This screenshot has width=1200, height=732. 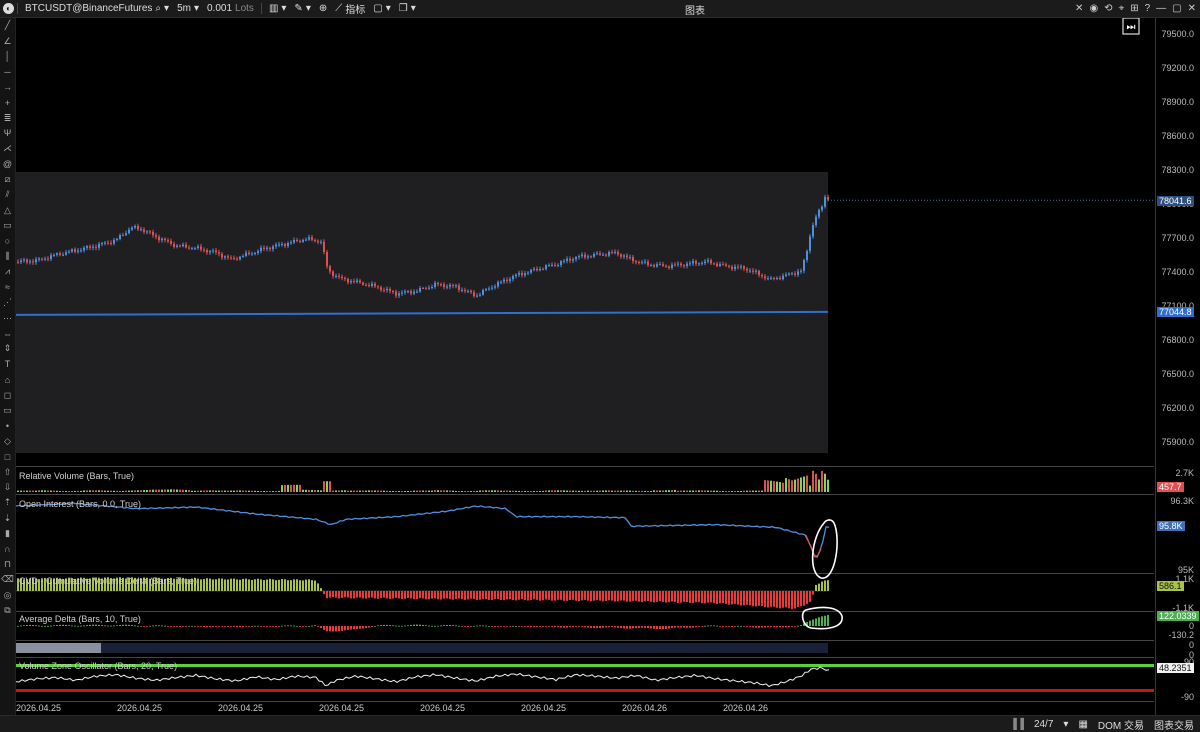 I want to click on interval-selector: 5m ▾, so click(x=188, y=8).